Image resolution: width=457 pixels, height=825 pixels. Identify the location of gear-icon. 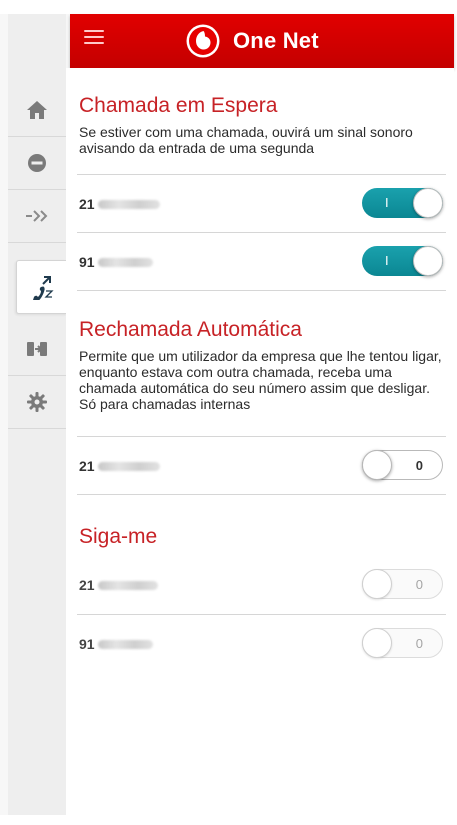
(37, 402).